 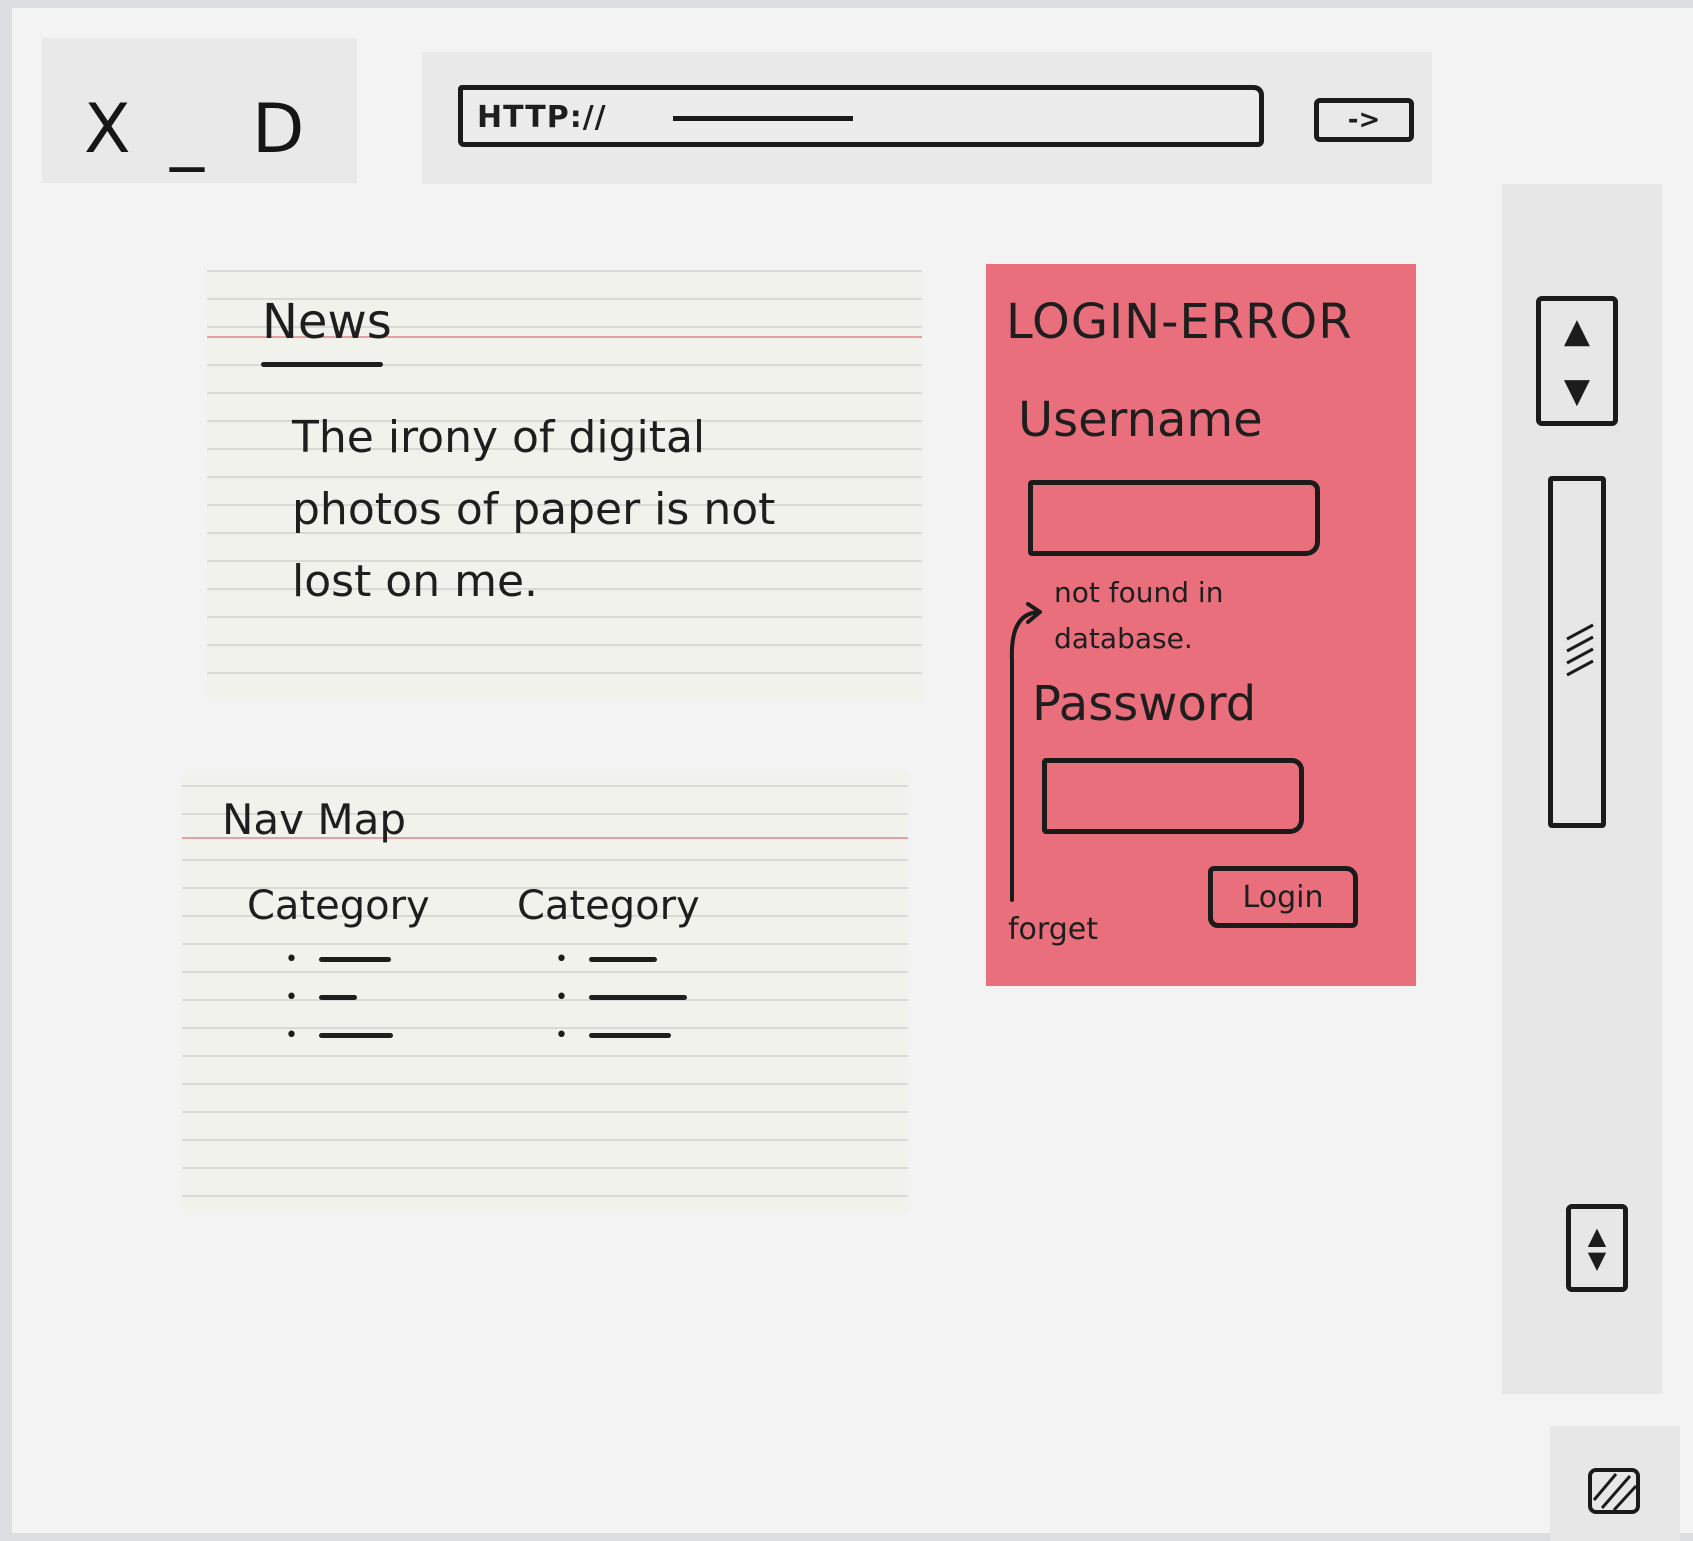 What do you see at coordinates (1580, 648) in the screenshot?
I see `scroll-thumb-grip-icon` at bounding box center [1580, 648].